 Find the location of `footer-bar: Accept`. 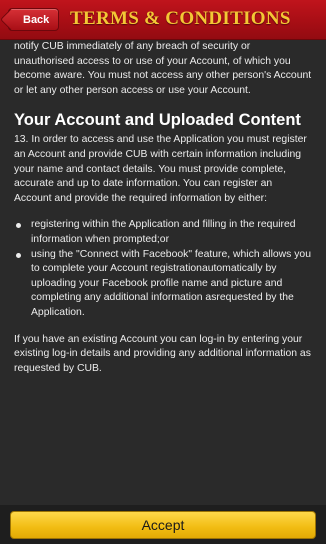

footer-bar: Accept is located at coordinates (163, 524).